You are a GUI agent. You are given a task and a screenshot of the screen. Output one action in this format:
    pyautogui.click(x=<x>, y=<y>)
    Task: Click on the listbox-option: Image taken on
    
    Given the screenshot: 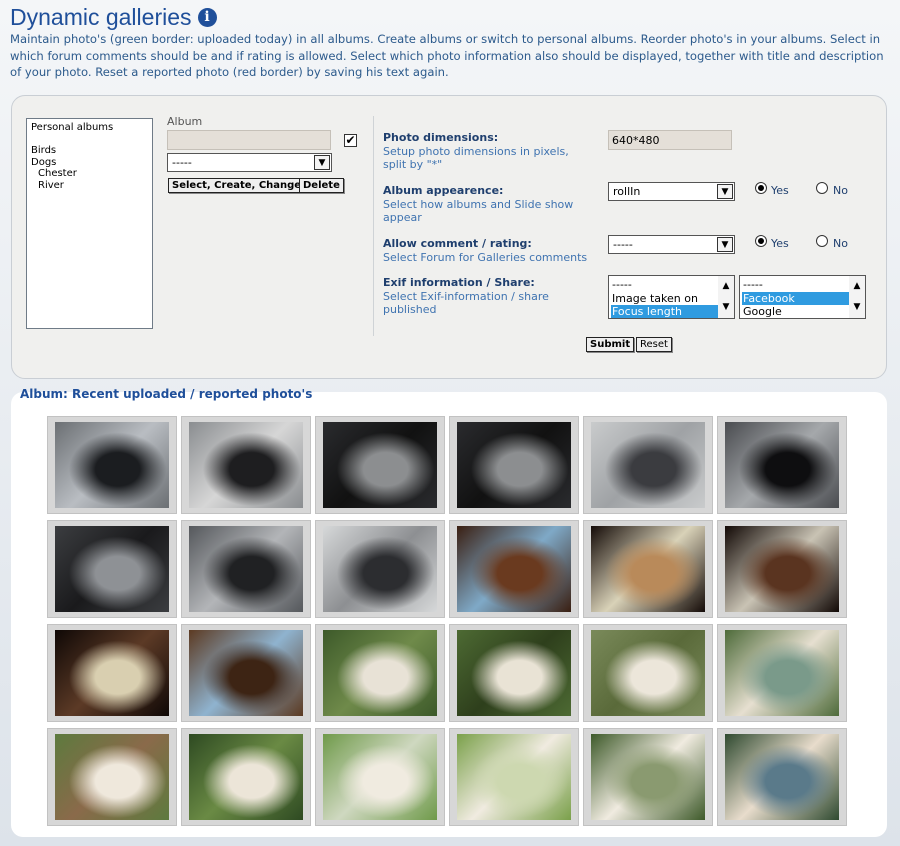 What is the action you would take?
    pyautogui.click(x=665, y=299)
    